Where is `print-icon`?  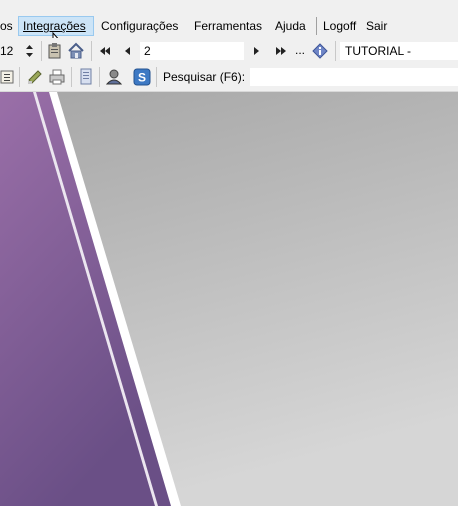 print-icon is located at coordinates (57, 77).